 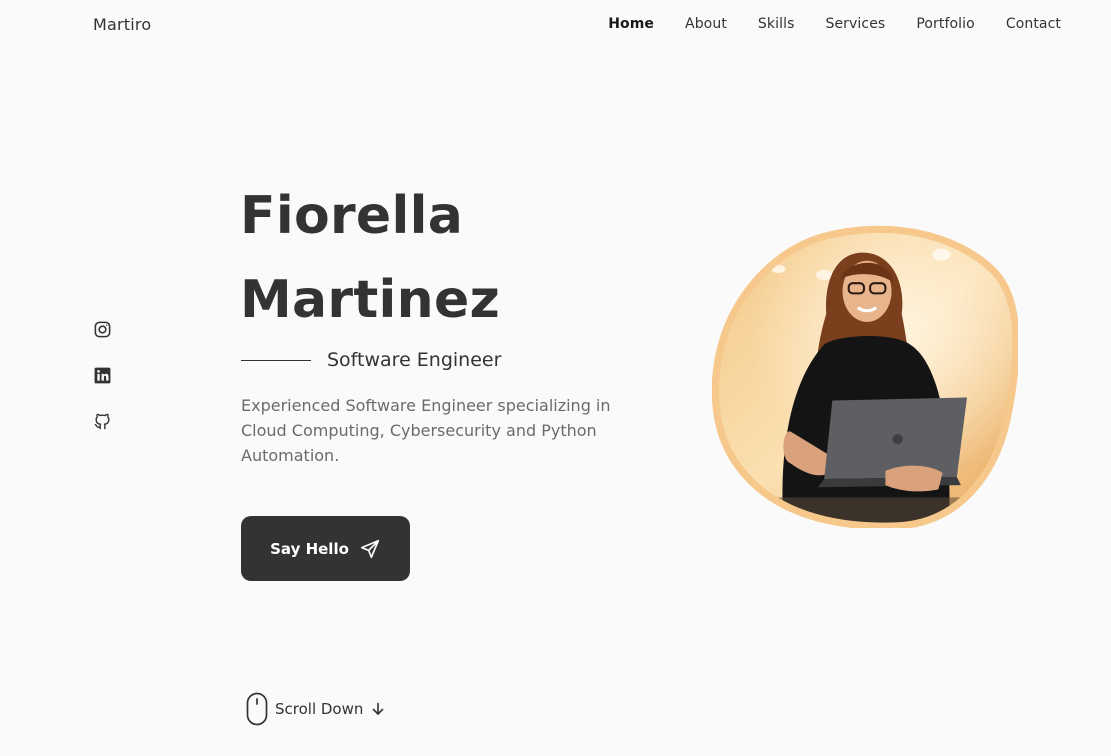 What do you see at coordinates (309, 548) in the screenshot?
I see `say-hello-label: Say Hello` at bounding box center [309, 548].